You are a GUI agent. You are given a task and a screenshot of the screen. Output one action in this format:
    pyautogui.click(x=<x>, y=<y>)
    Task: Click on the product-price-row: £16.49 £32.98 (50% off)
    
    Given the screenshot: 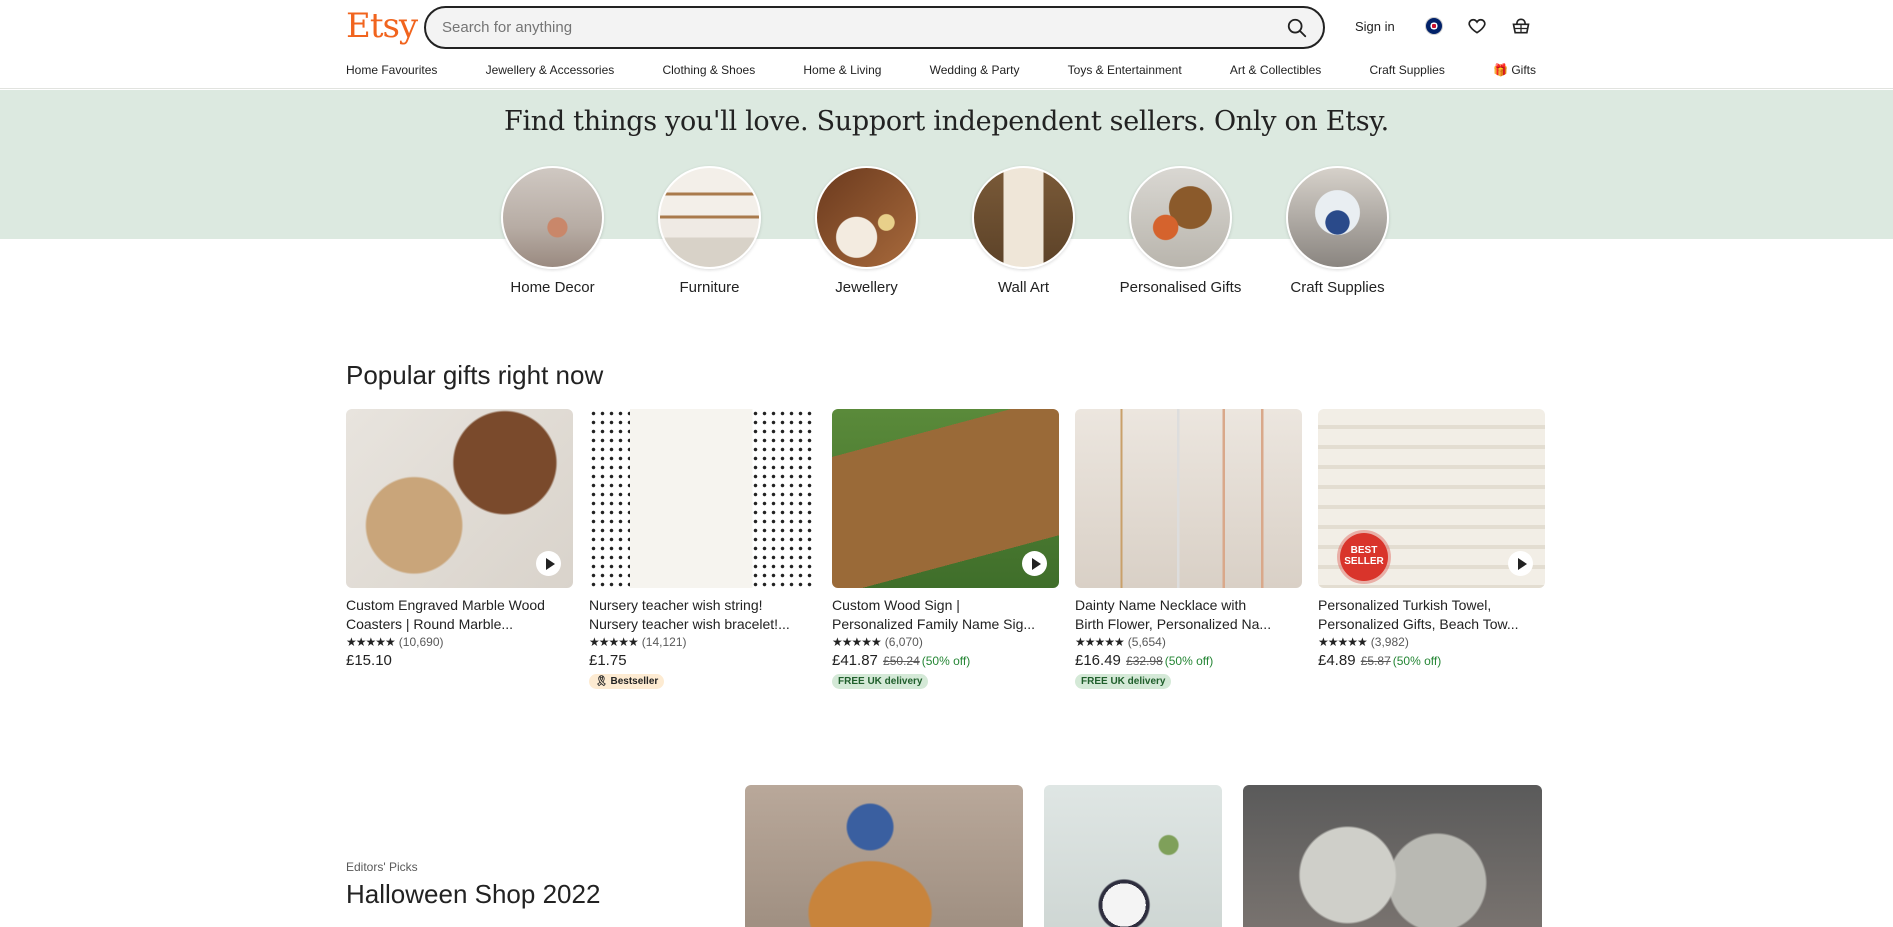 What is the action you would take?
    pyautogui.click(x=1188, y=660)
    